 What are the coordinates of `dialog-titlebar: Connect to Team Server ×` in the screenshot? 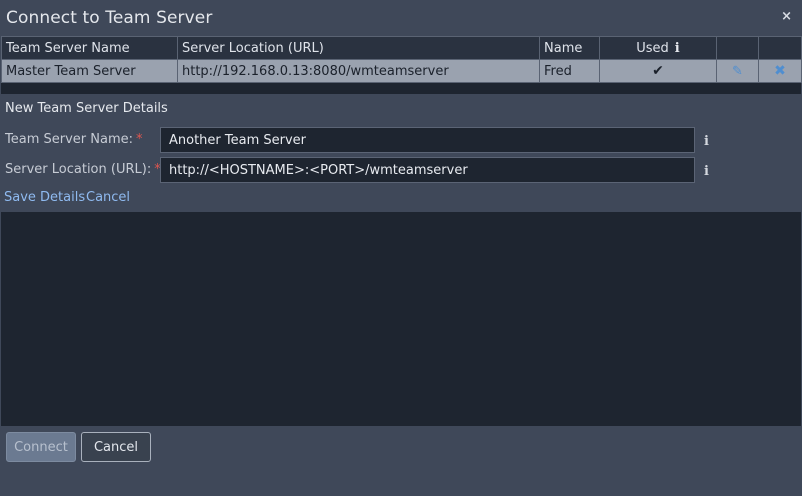 It's located at (401, 18).